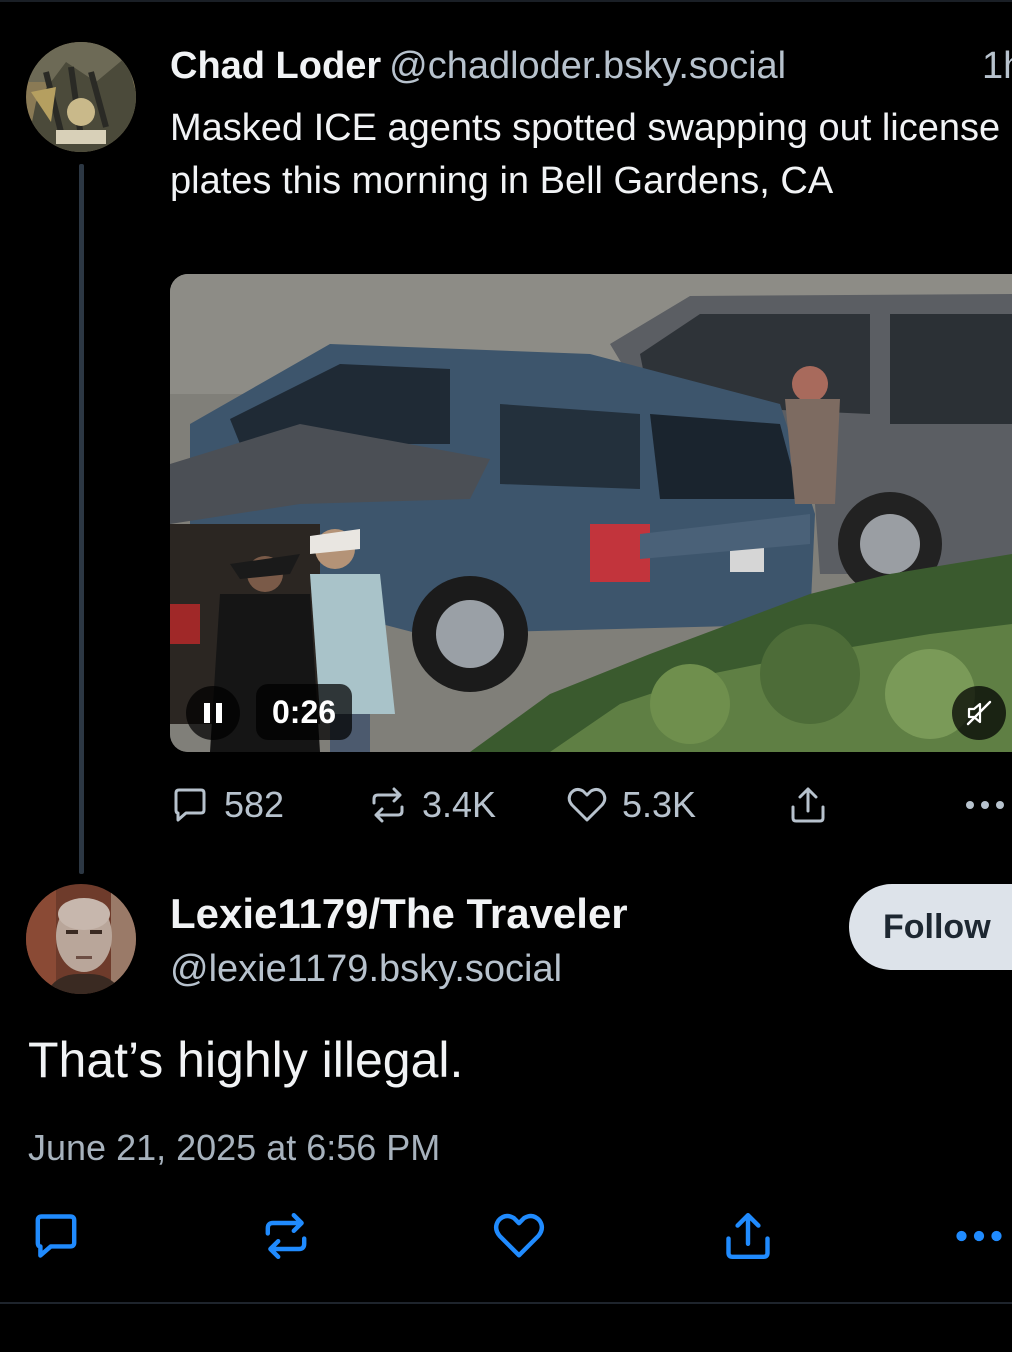  What do you see at coordinates (246, 1060) in the screenshot?
I see `reply-post-text: That’s highly illegal.` at bounding box center [246, 1060].